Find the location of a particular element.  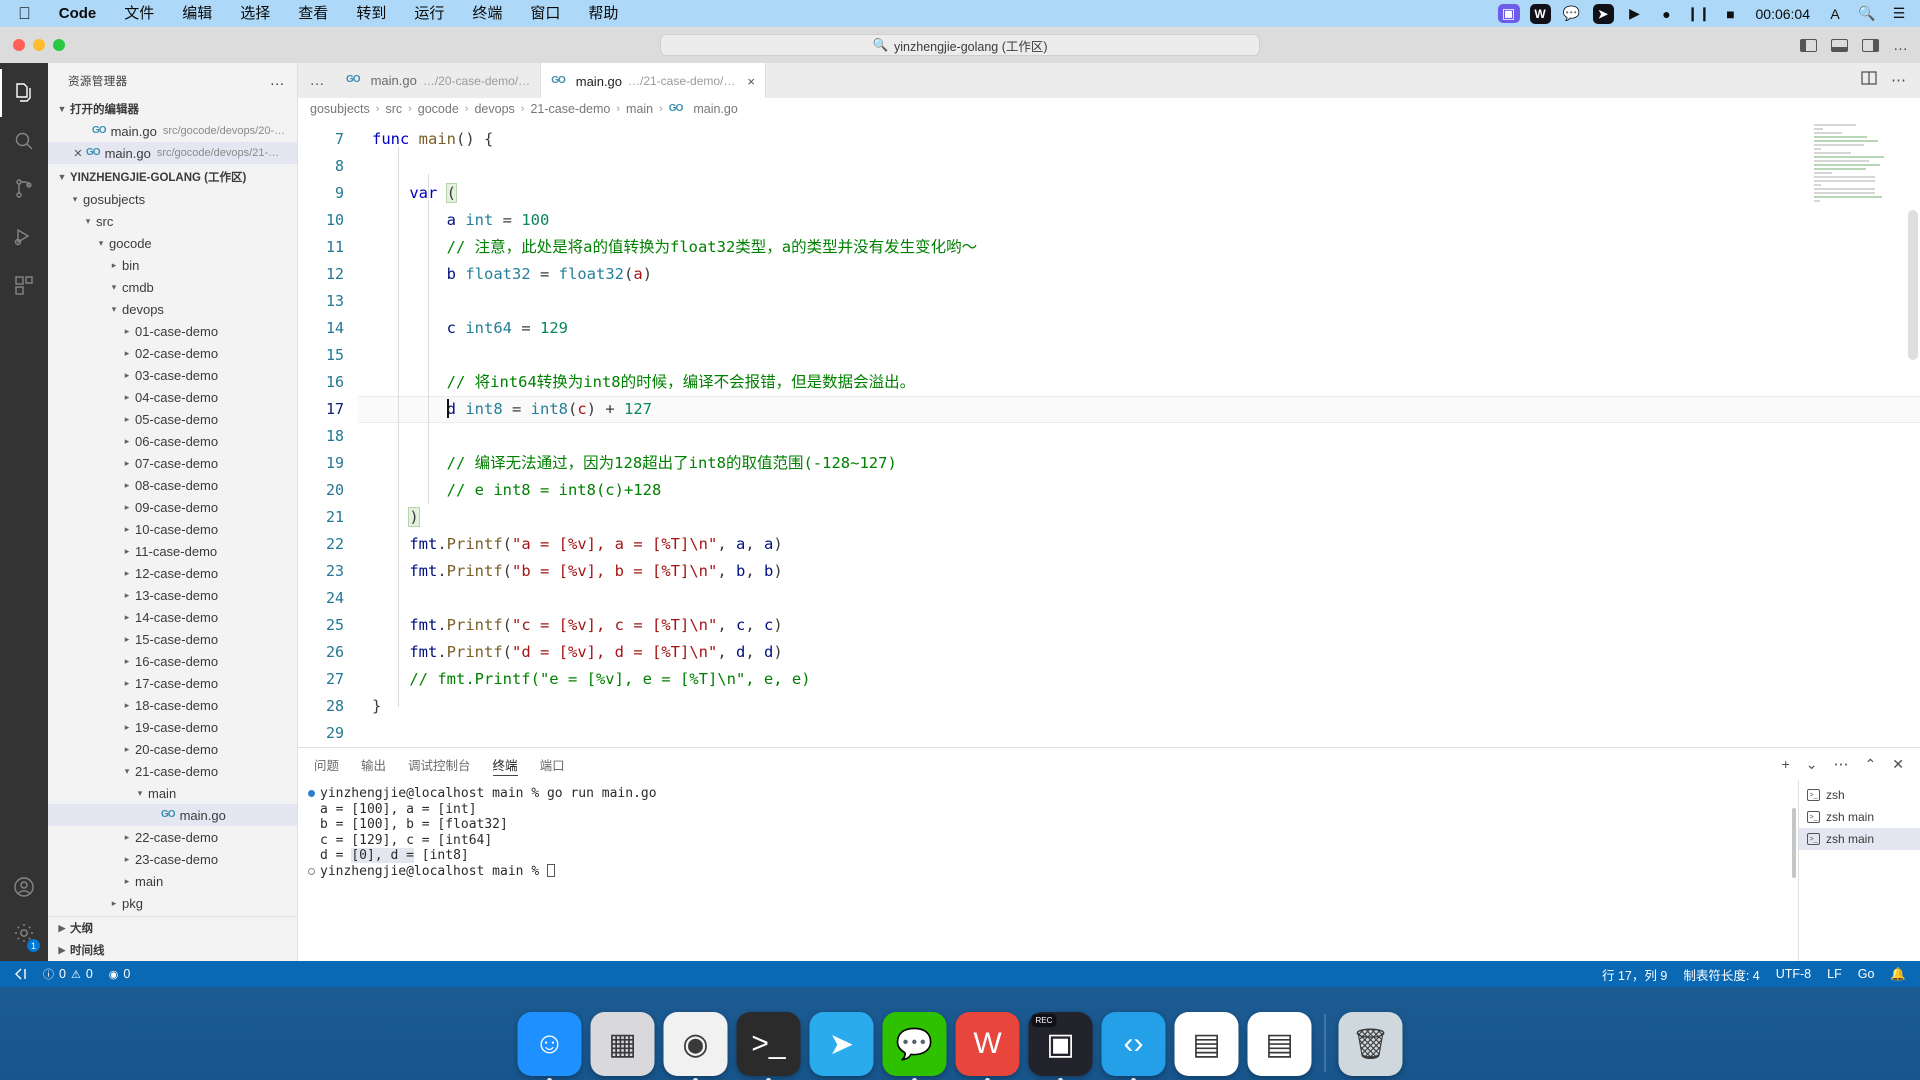

tree-item-03-case-demo: ▸ 03-case-demo is located at coordinates (172, 375).